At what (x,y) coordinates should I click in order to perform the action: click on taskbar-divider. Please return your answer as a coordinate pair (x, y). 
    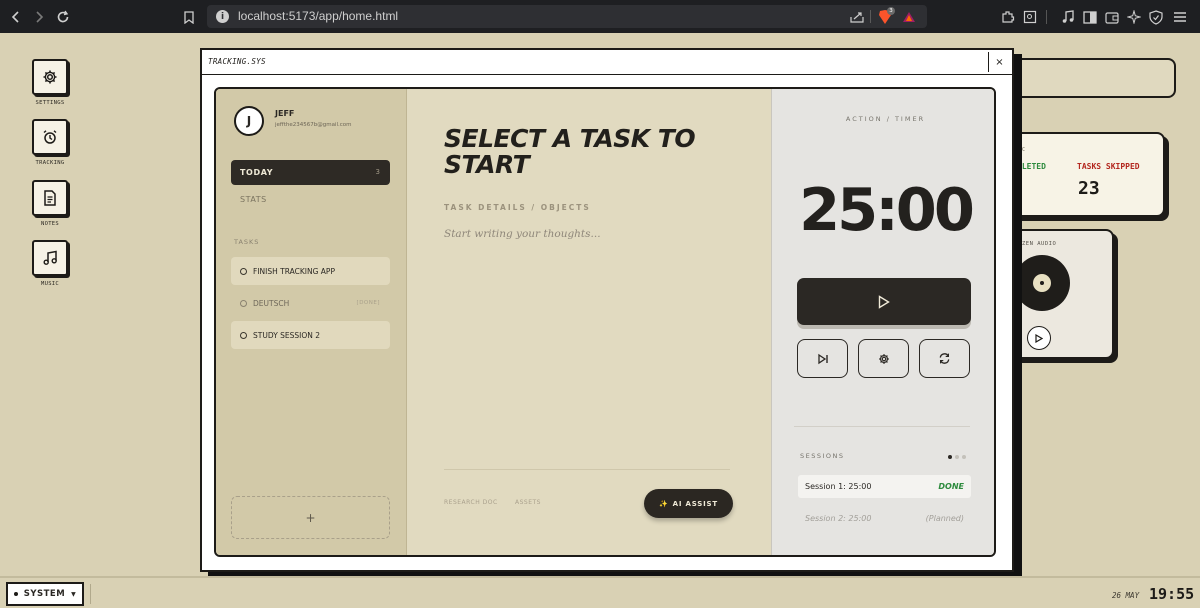
    Looking at the image, I should click on (90, 594).